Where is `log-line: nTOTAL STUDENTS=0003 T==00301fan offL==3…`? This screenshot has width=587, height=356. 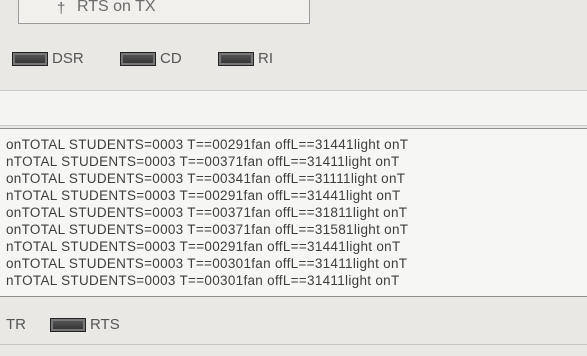
log-line: nTOTAL STUDENTS=0003 T==00301fan offL==3… is located at coordinates (203, 280).